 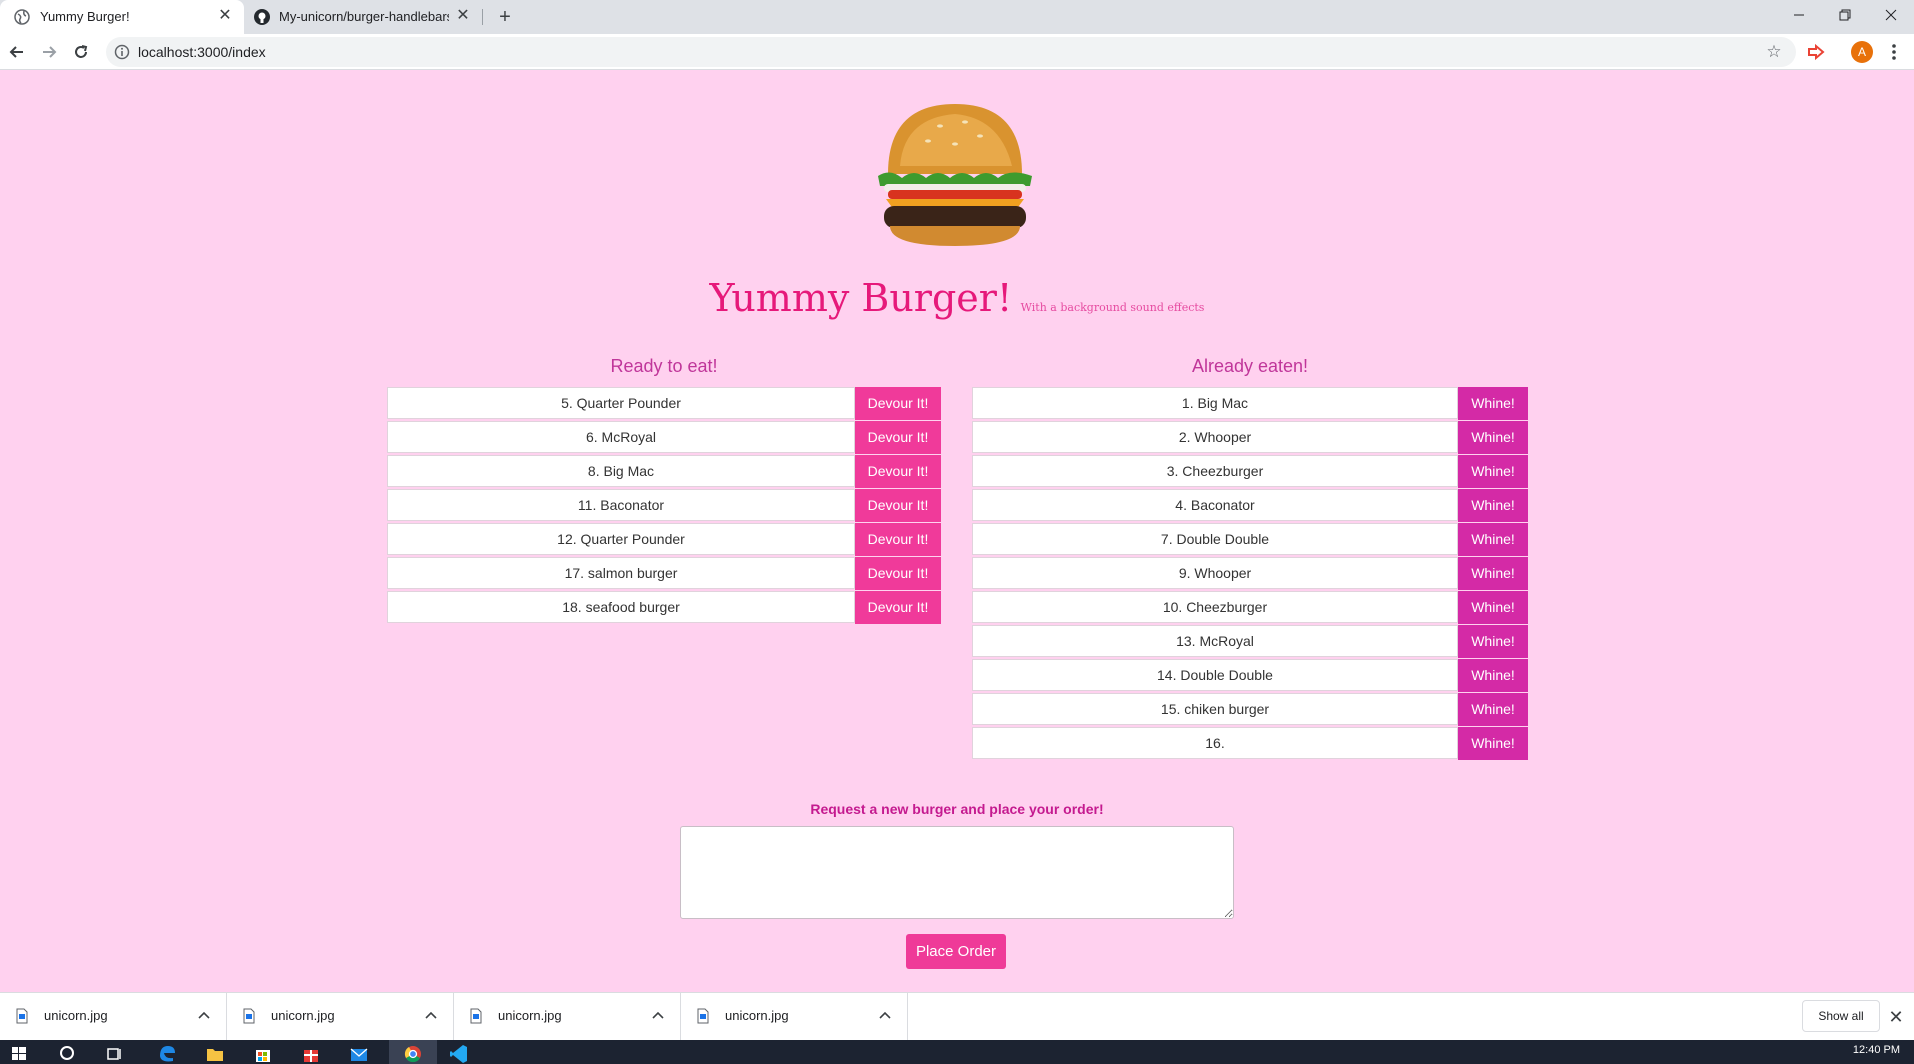 I want to click on reload-icon, so click(x=81, y=52).